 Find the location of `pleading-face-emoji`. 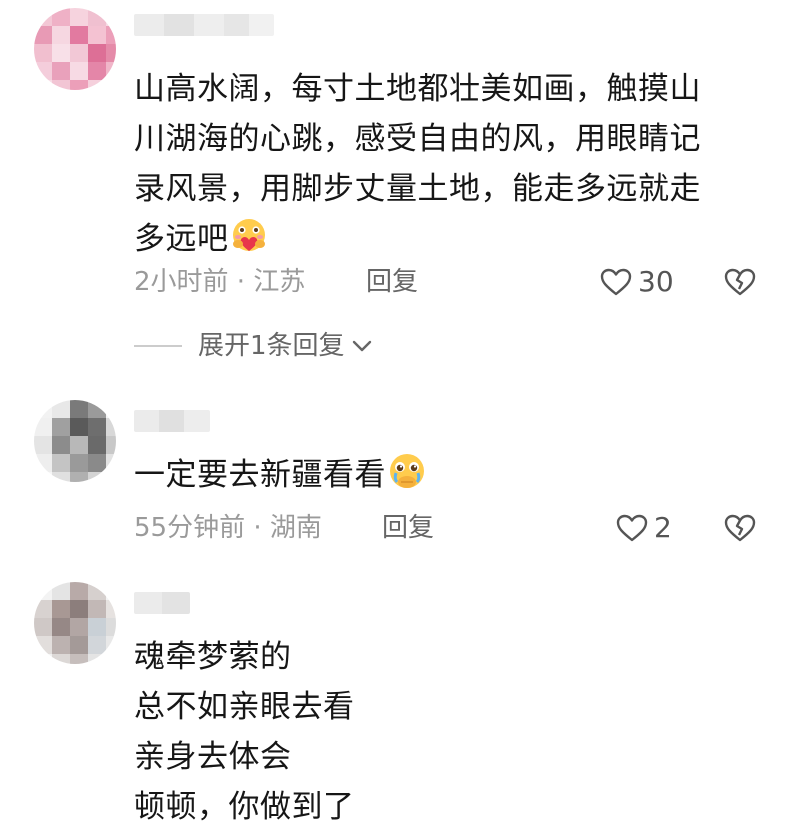

pleading-face-emoji is located at coordinates (407, 478).